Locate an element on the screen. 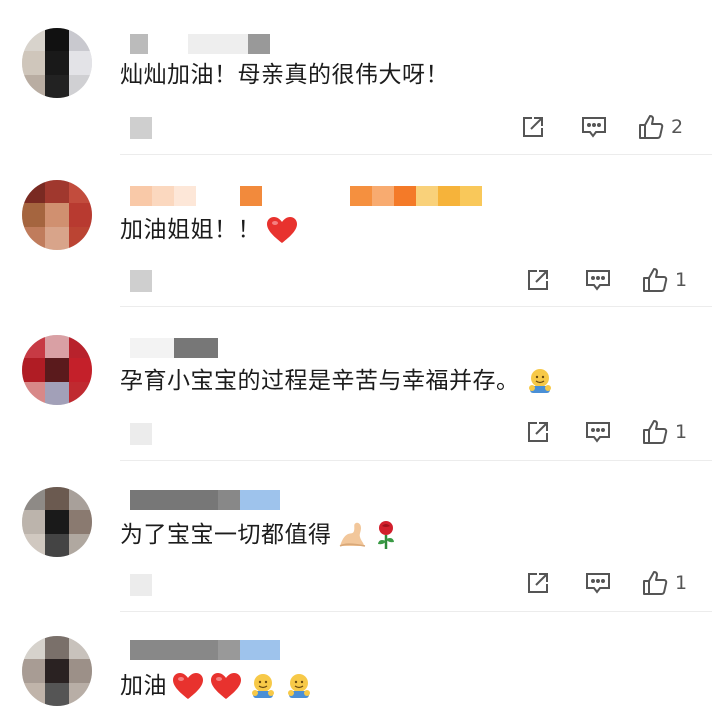 This screenshot has height=706, width=712. comment-actions: 2 is located at coordinates (610, 127).